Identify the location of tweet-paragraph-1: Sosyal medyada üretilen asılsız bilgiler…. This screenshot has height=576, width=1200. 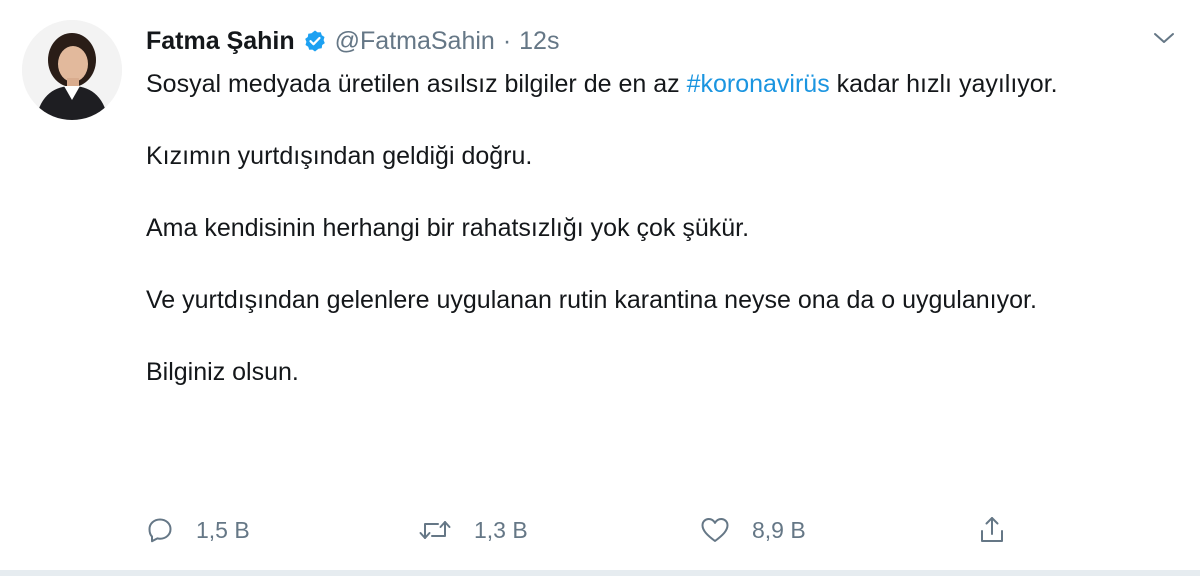
(646, 84).